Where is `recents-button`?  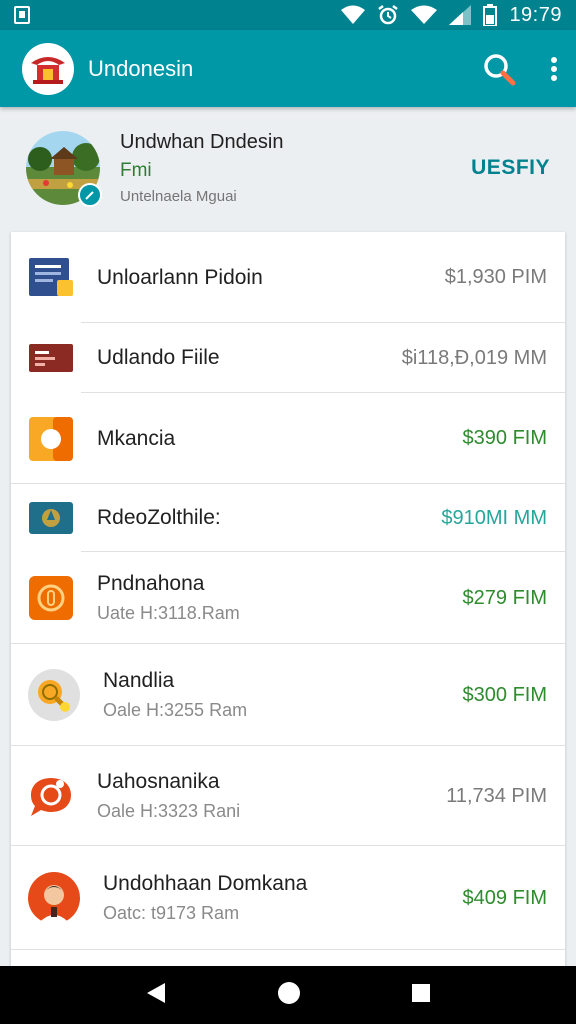 recents-button is located at coordinates (421, 995).